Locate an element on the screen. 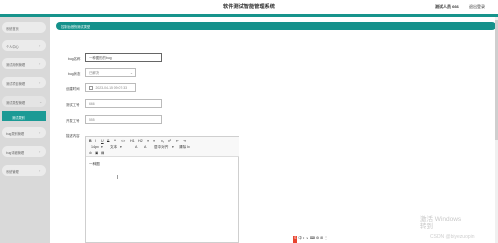  top-header: 软件测试智能管理系统 测试人员 666 退出登录 is located at coordinates (249, 7).